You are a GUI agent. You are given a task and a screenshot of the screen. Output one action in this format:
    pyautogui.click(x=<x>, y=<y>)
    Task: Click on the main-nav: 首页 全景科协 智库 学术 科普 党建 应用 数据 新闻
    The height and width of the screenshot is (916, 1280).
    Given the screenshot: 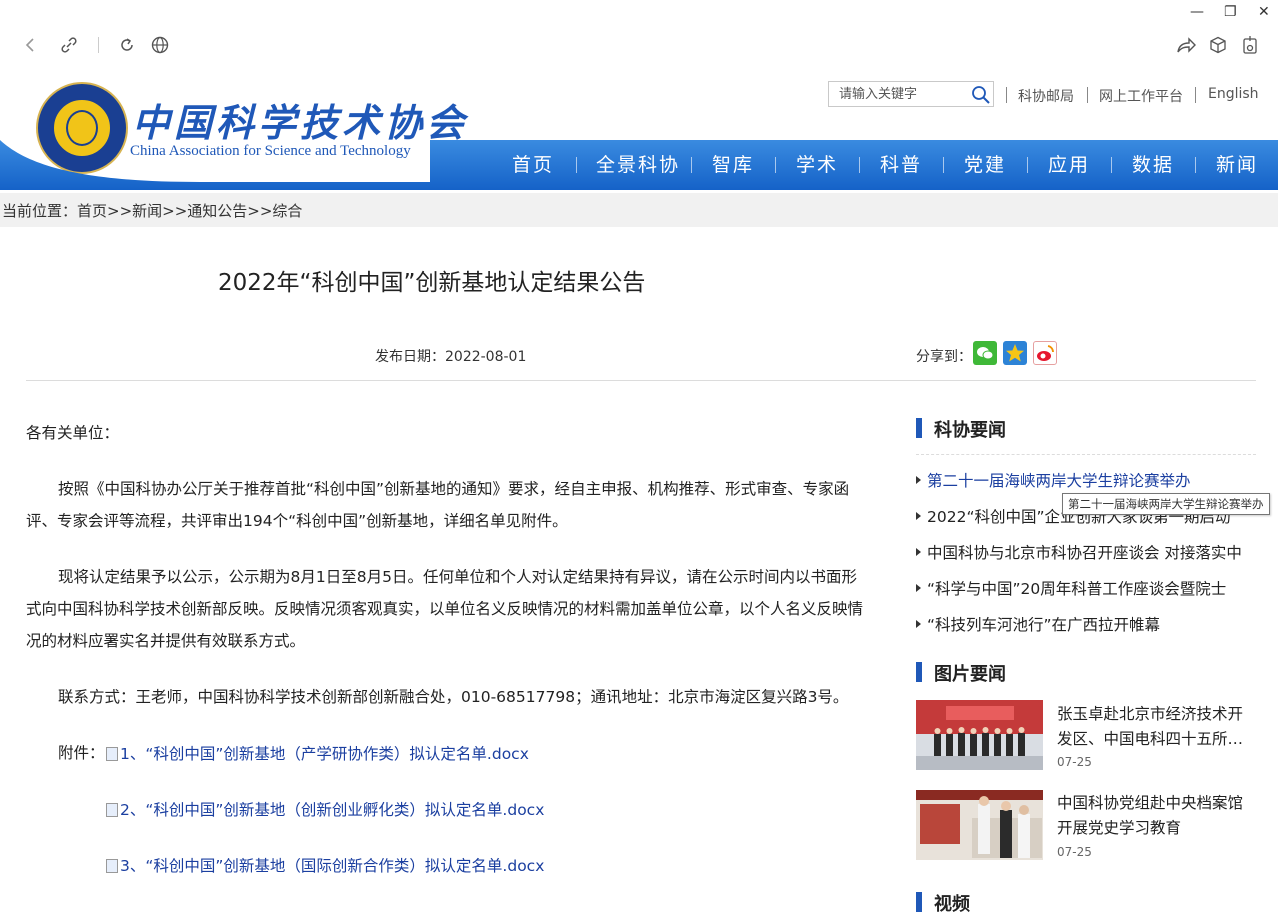 What is the action you would take?
    pyautogui.click(x=854, y=165)
    